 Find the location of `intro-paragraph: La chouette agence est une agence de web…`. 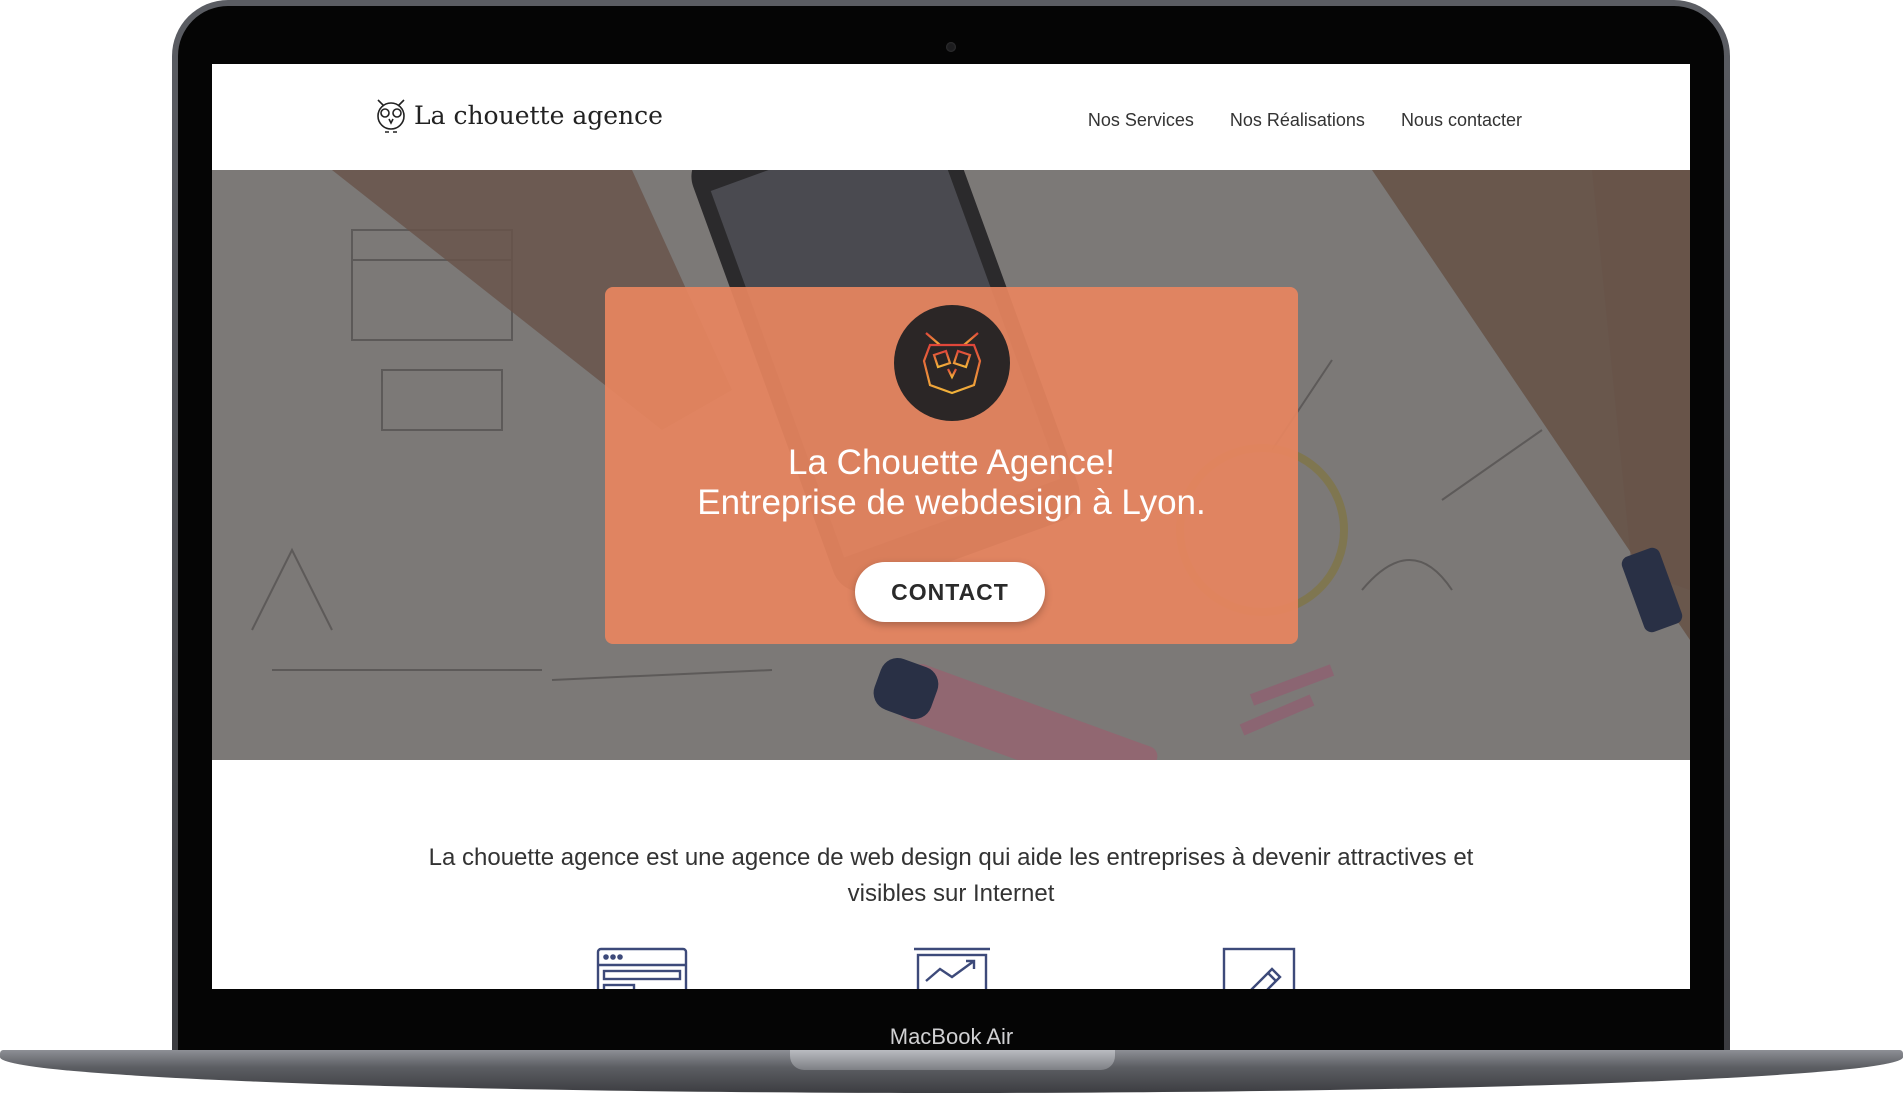

intro-paragraph: La chouette agence est une agence de web… is located at coordinates (951, 875).